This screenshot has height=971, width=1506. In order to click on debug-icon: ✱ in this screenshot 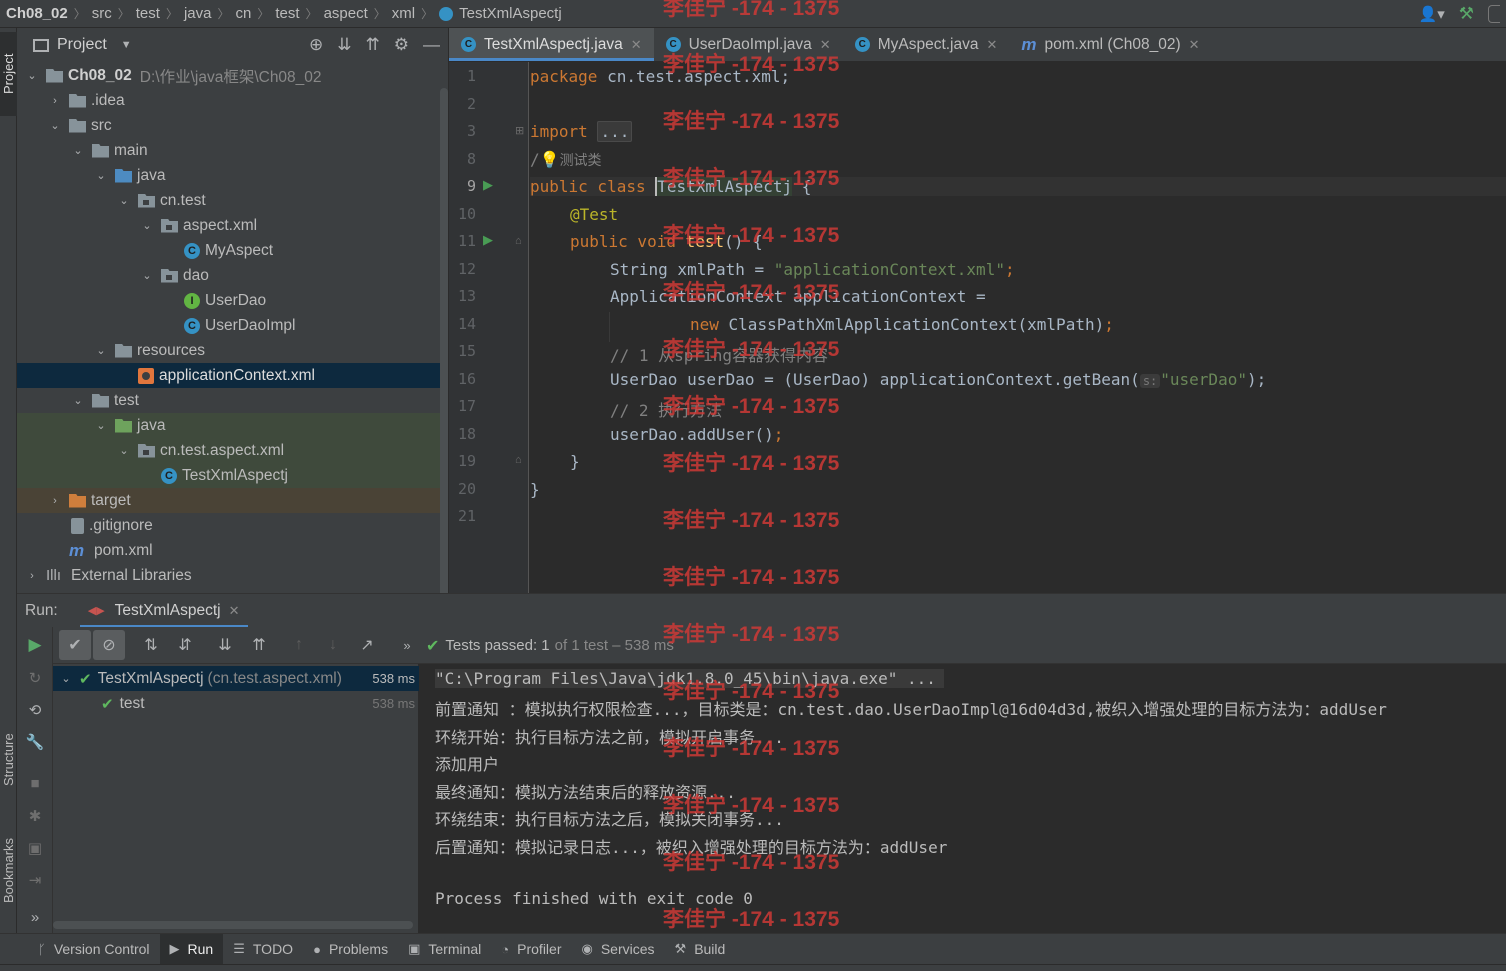, I will do `click(35, 816)`.